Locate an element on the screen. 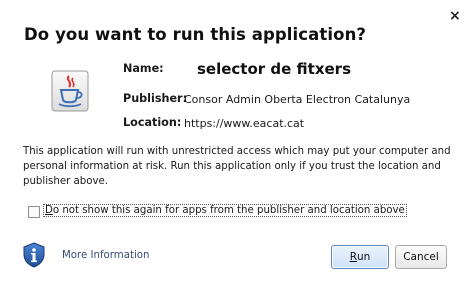  java-coffee-cup-icon is located at coordinates (70, 91).